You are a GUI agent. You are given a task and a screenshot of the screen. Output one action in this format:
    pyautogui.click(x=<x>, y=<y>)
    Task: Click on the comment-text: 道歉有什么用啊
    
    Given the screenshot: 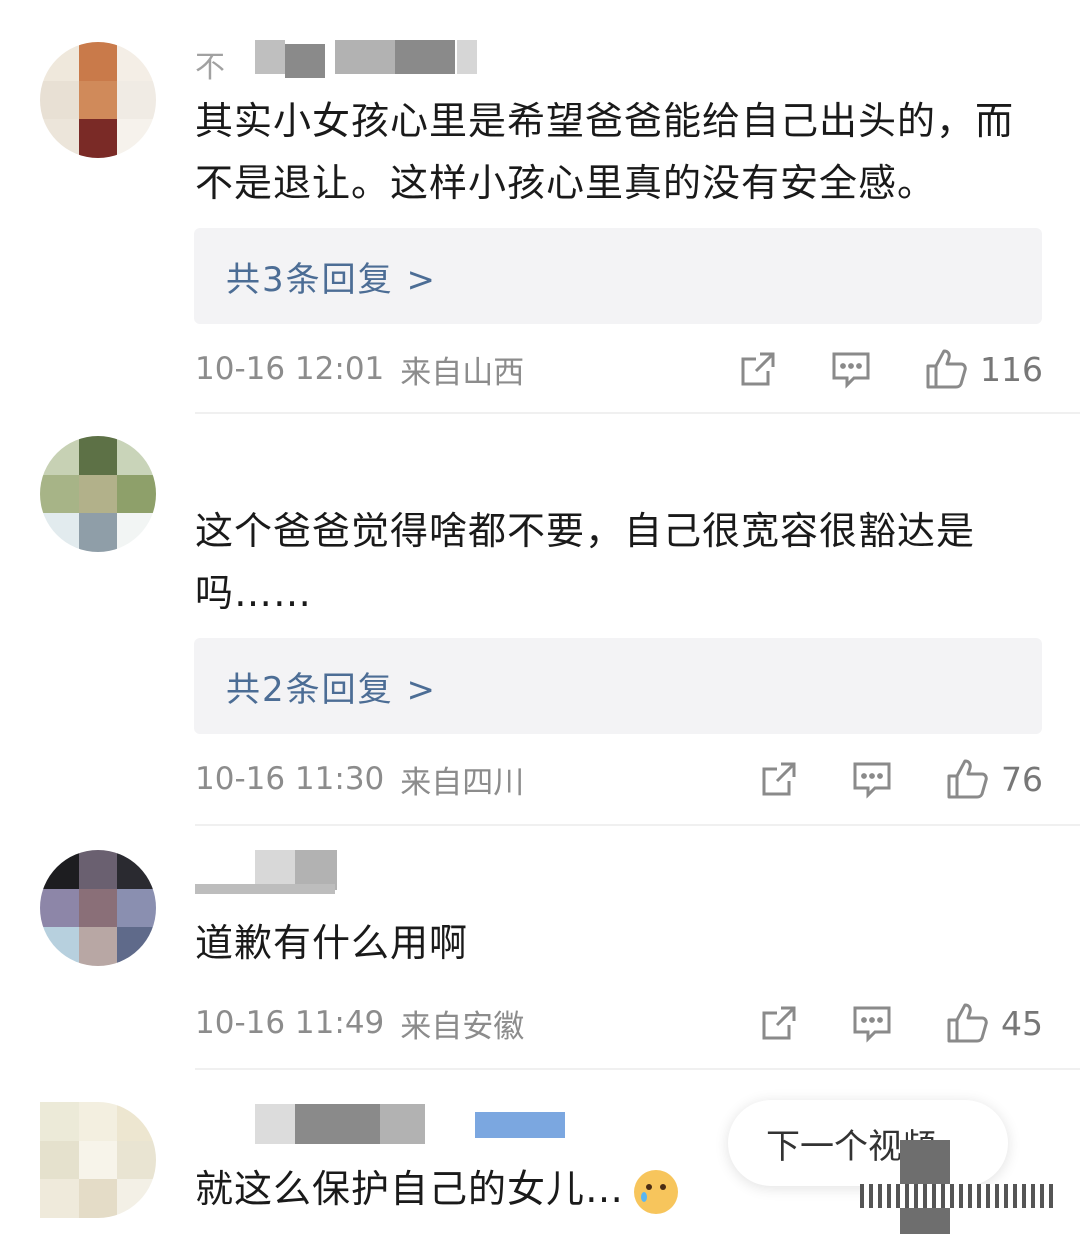 What is the action you would take?
    pyautogui.click(x=332, y=943)
    